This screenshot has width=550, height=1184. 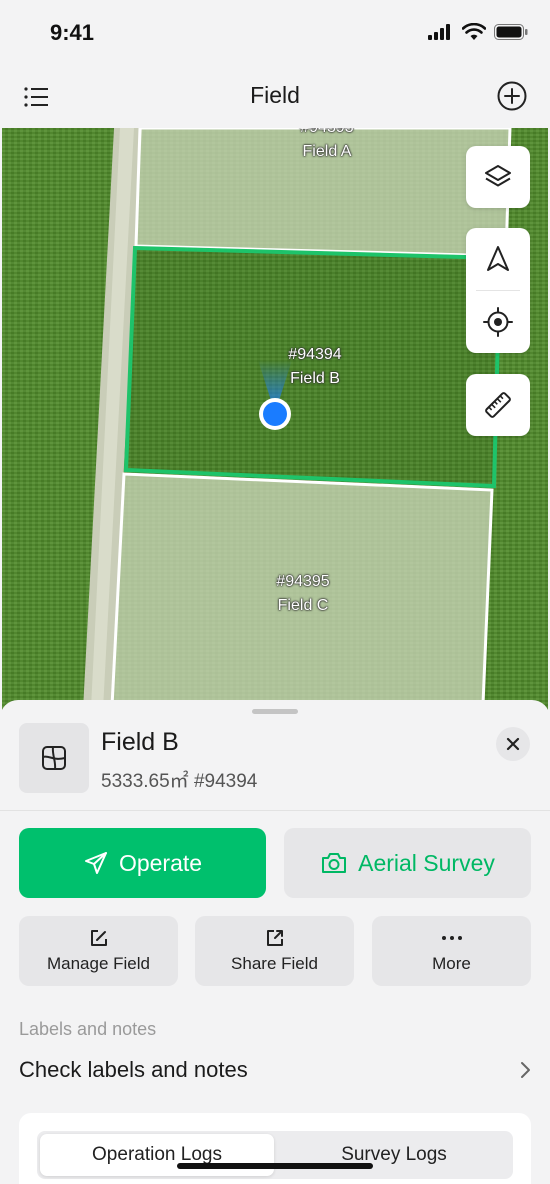 I want to click on field-map-icon, so click(x=54, y=758).